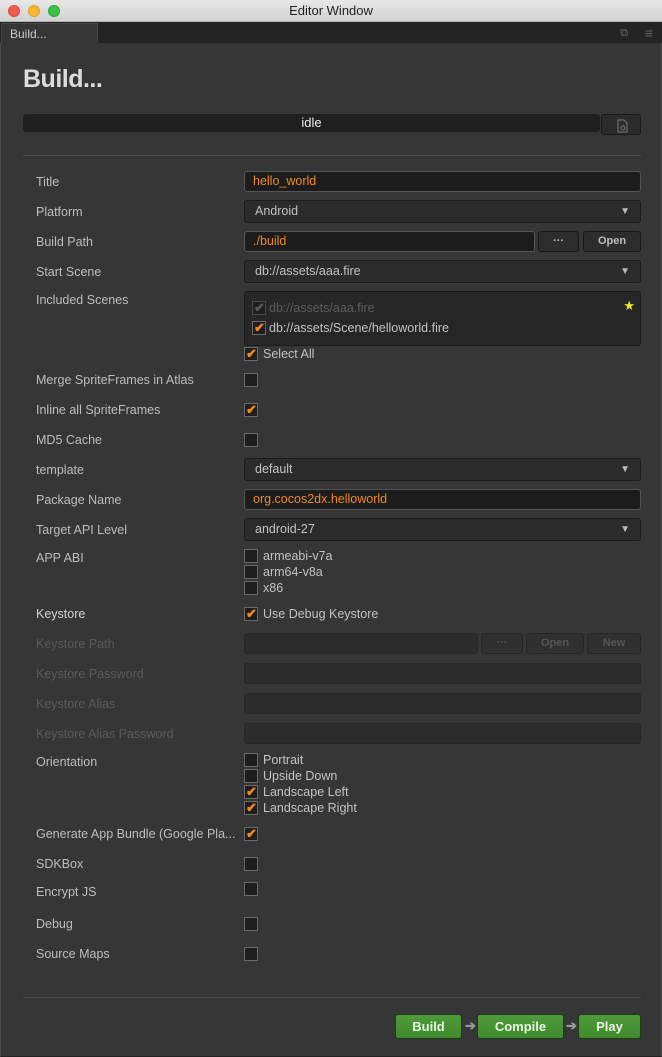  I want to click on abi-option-label: arm64-v8a, so click(293, 572).